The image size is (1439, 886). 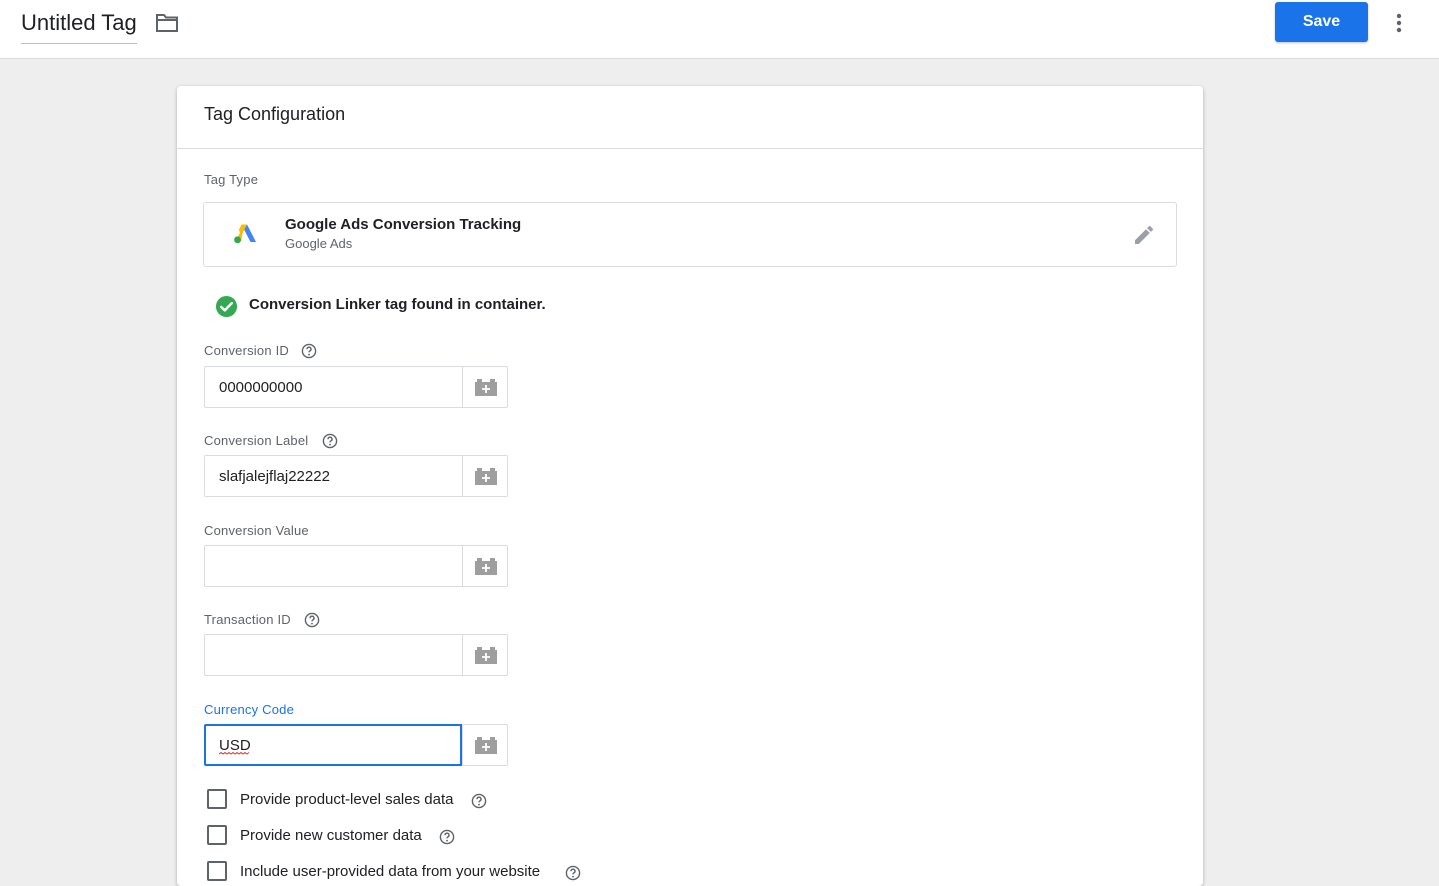 I want to click on tag-type-name: Google Ads Conversion Tracking, so click(x=403, y=224).